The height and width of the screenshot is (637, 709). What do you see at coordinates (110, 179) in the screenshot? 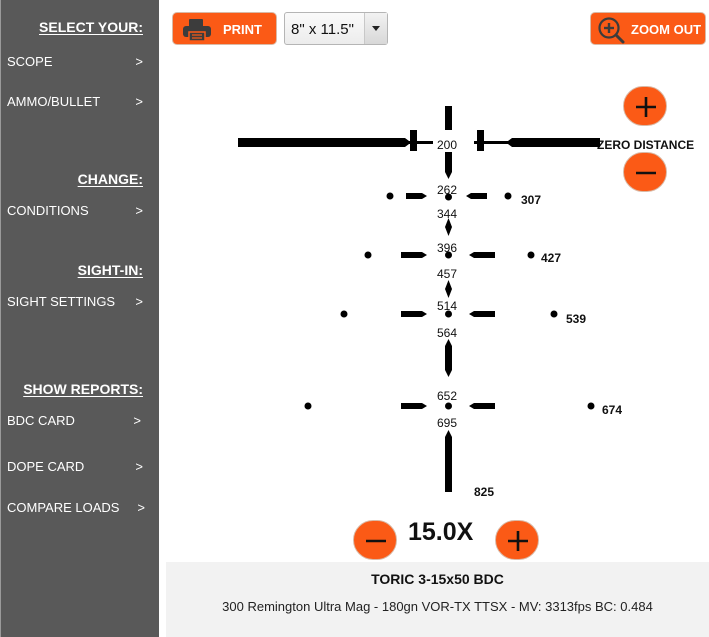
I see `sidebar-heading-change: CHANGE:` at bounding box center [110, 179].